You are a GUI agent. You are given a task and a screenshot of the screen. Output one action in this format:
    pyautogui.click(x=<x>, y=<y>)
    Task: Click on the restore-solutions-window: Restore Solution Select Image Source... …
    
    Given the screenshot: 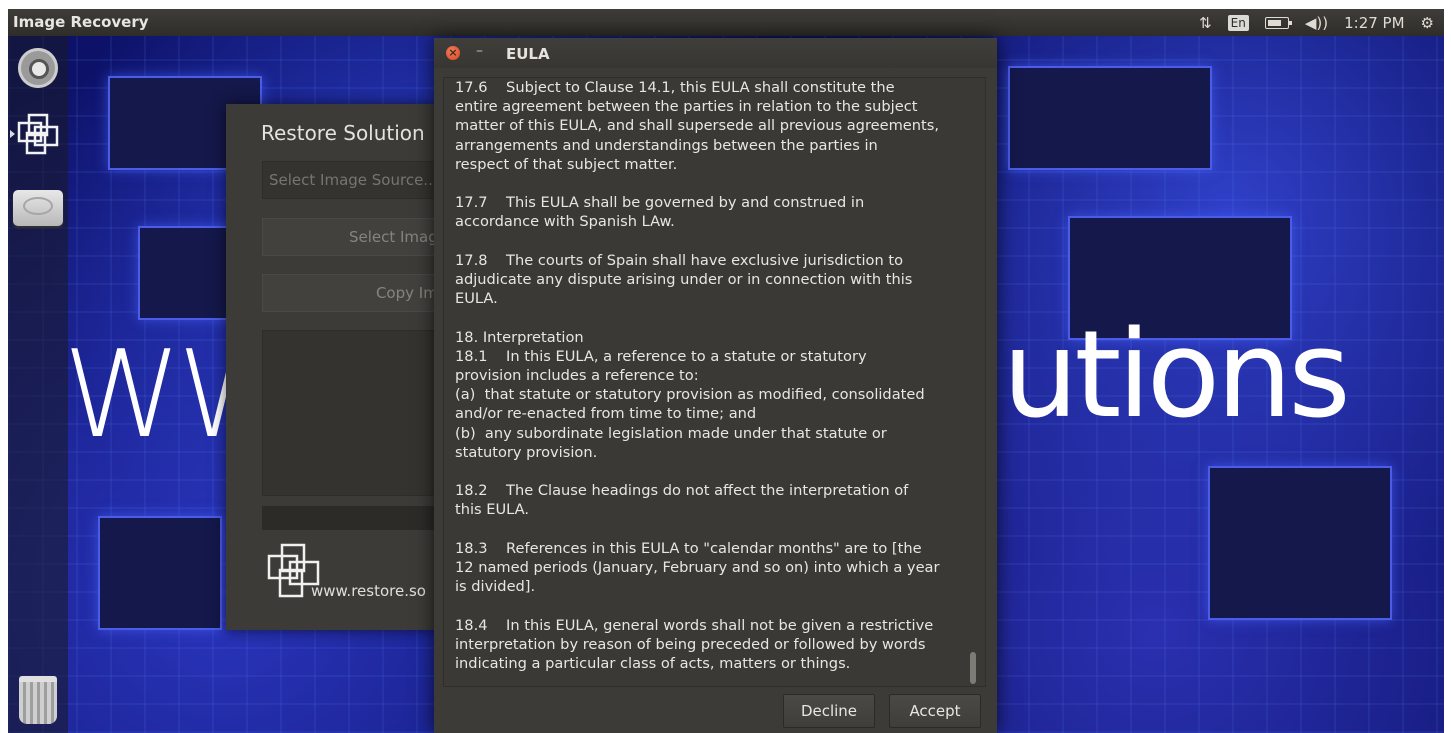 What is the action you would take?
    pyautogui.click(x=332, y=367)
    